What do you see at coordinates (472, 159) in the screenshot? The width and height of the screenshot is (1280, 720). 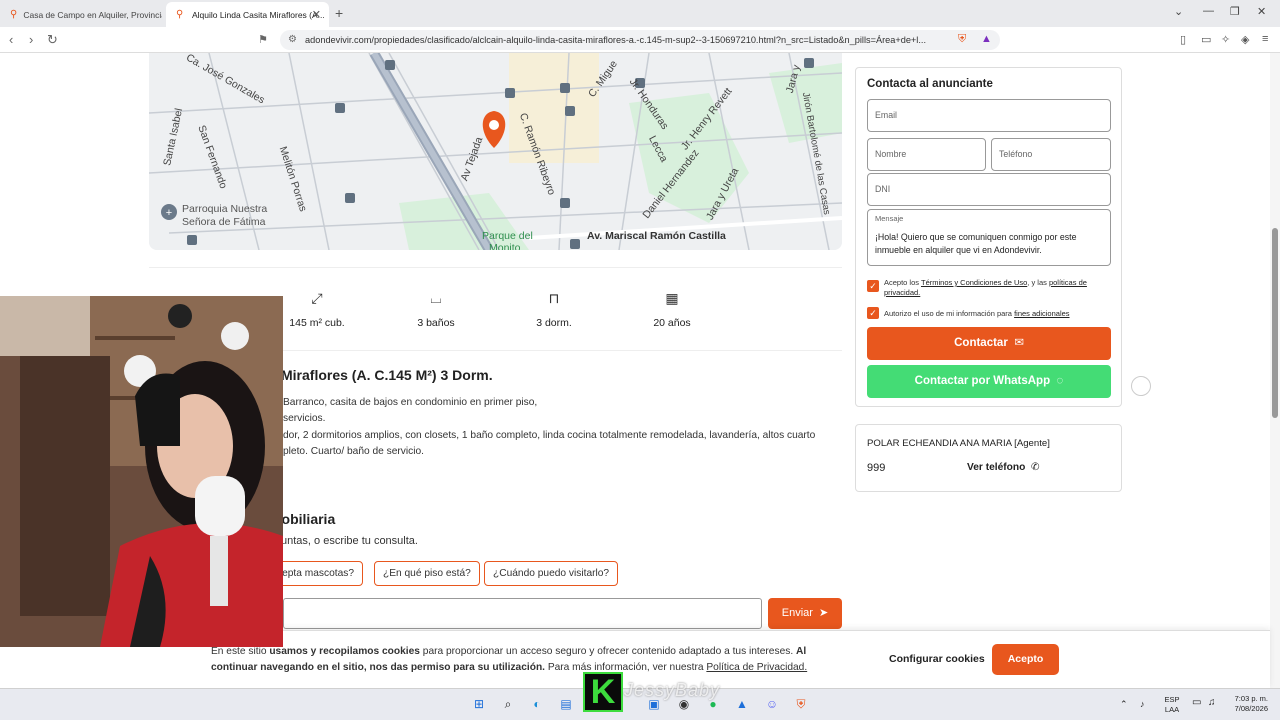 I see `map-label: Av Tejada` at bounding box center [472, 159].